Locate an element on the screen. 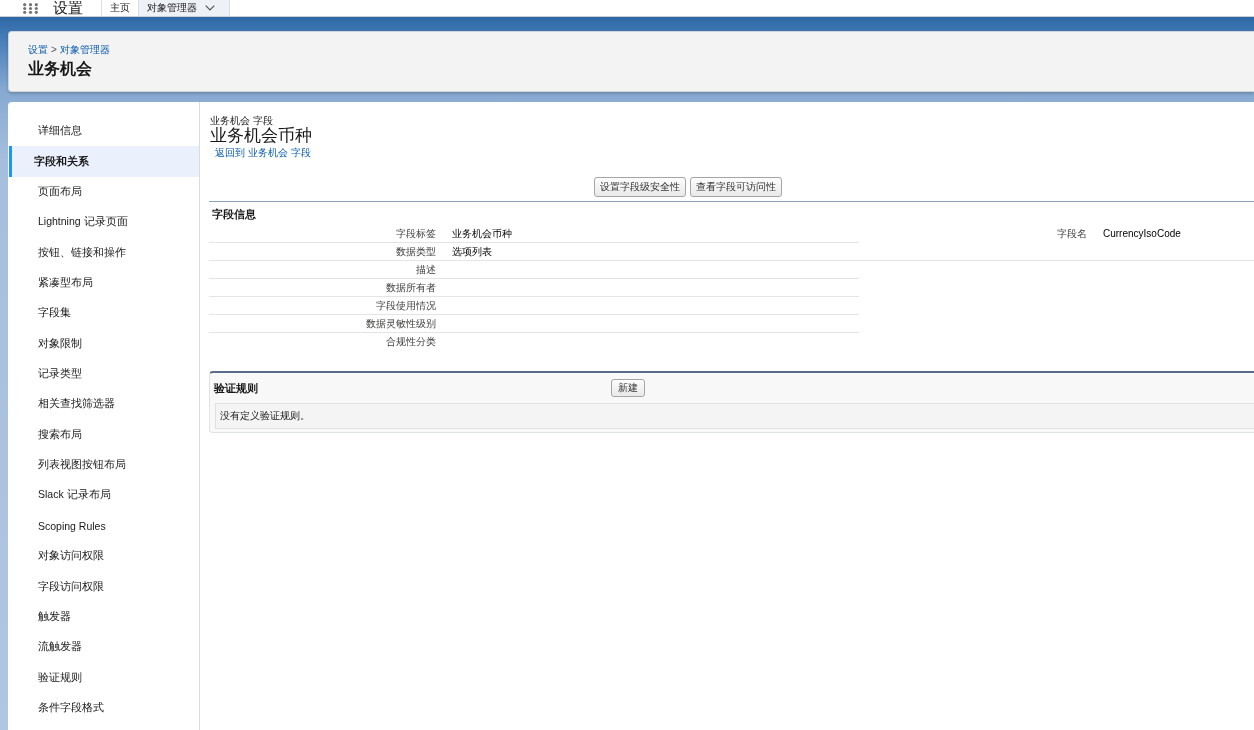 Image resolution: width=1254 pixels, height=730 pixels. field-value: CurrencyIsoCode is located at coordinates (1142, 234).